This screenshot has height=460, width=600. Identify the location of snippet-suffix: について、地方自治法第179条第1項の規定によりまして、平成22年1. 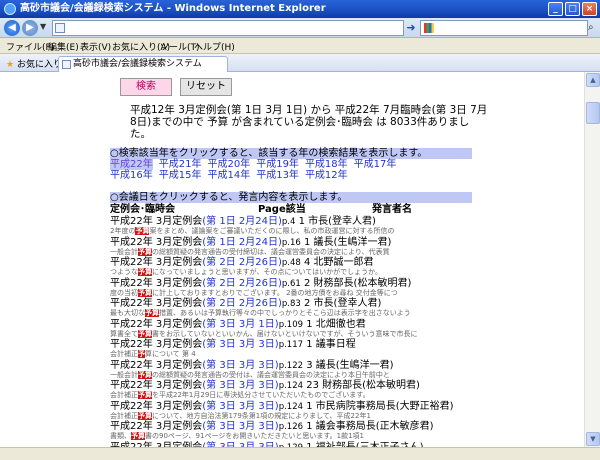
(261, 415).